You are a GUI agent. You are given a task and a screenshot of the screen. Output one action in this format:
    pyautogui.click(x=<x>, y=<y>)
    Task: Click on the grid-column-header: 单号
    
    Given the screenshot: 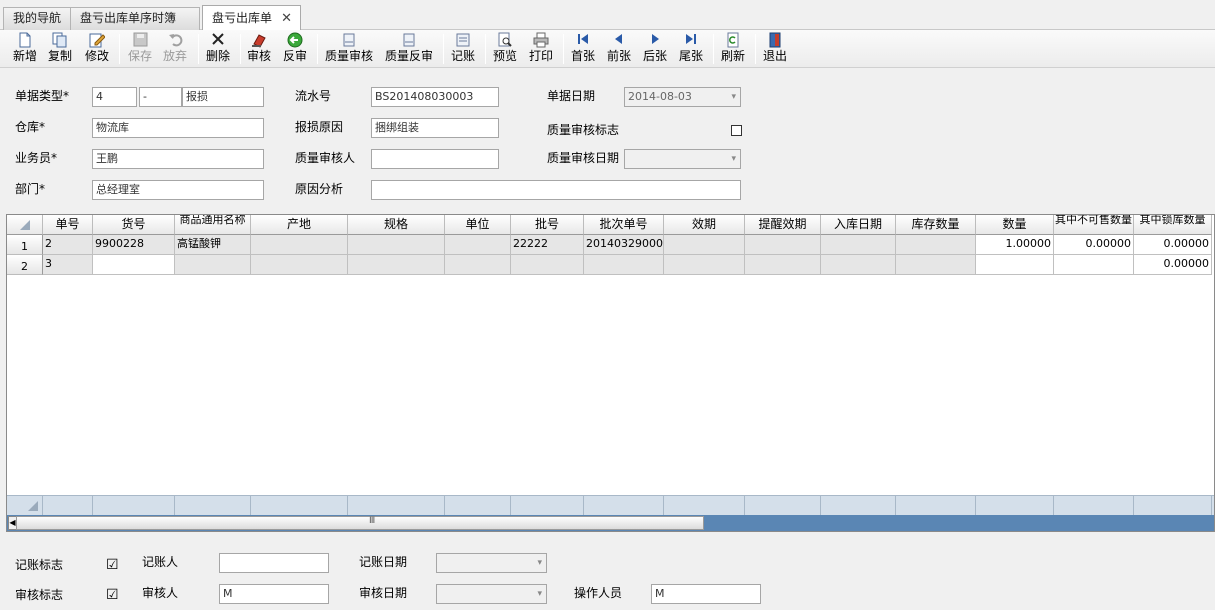 What is the action you would take?
    pyautogui.click(x=68, y=225)
    